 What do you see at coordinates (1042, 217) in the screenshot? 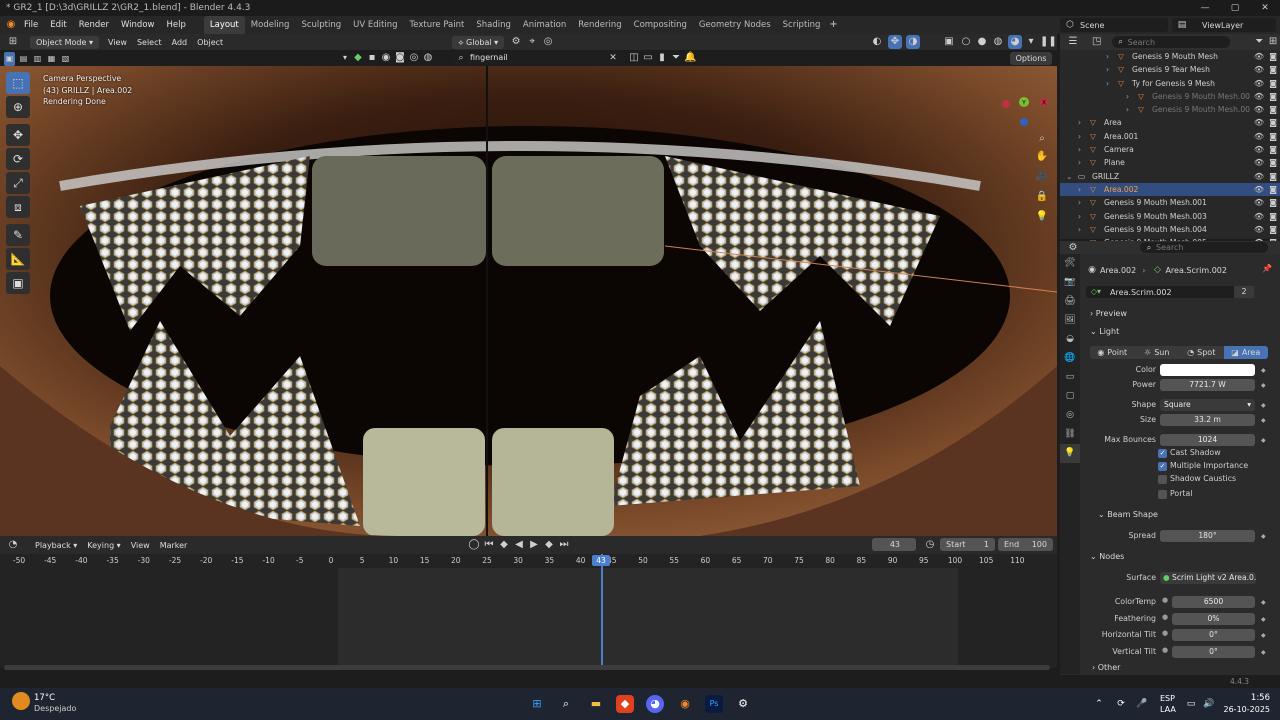
I see `light-icon: 💡` at bounding box center [1042, 217].